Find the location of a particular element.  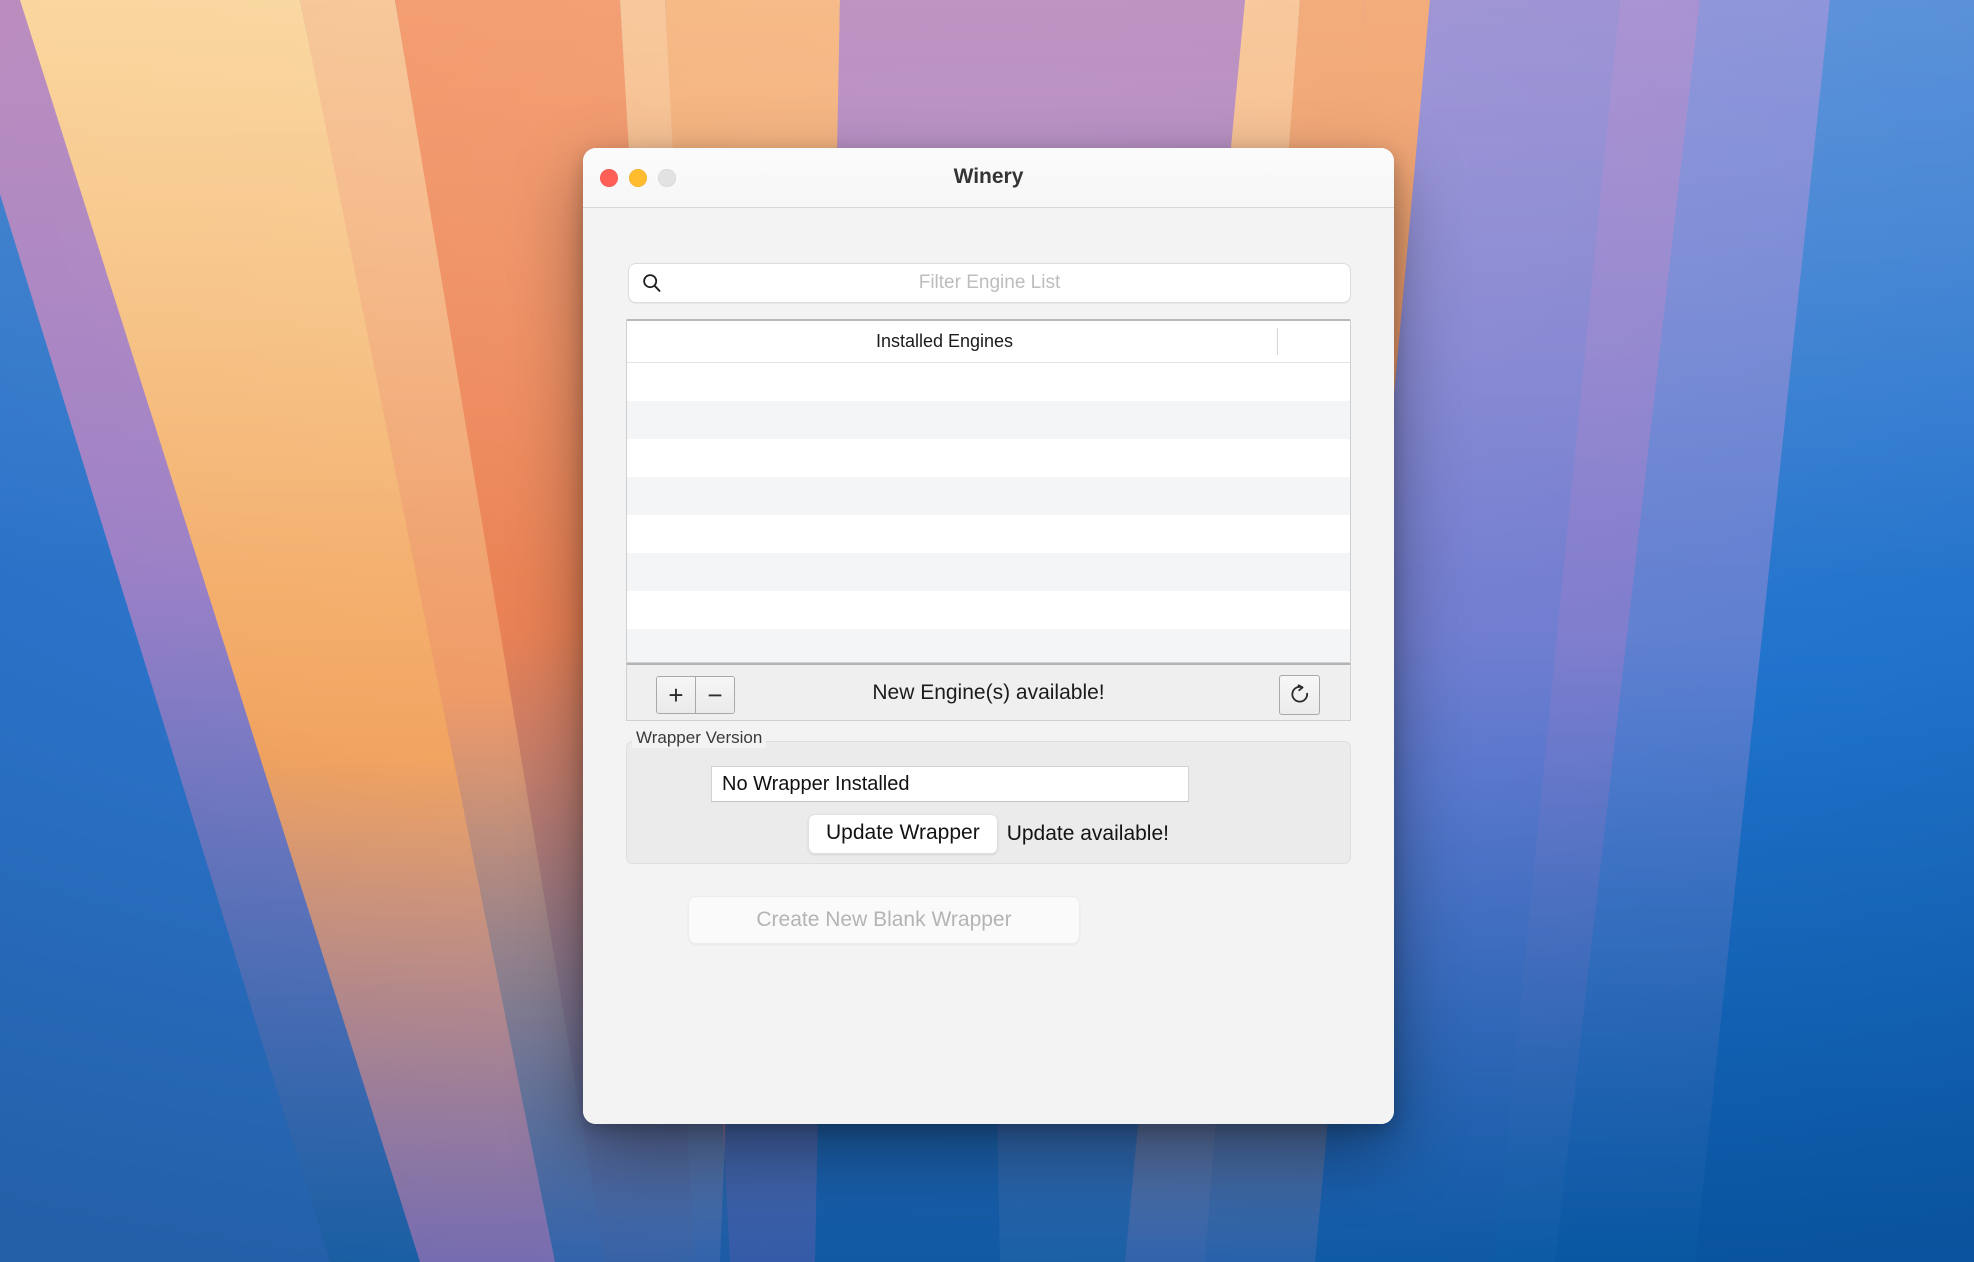

search-input is located at coordinates (989, 283).